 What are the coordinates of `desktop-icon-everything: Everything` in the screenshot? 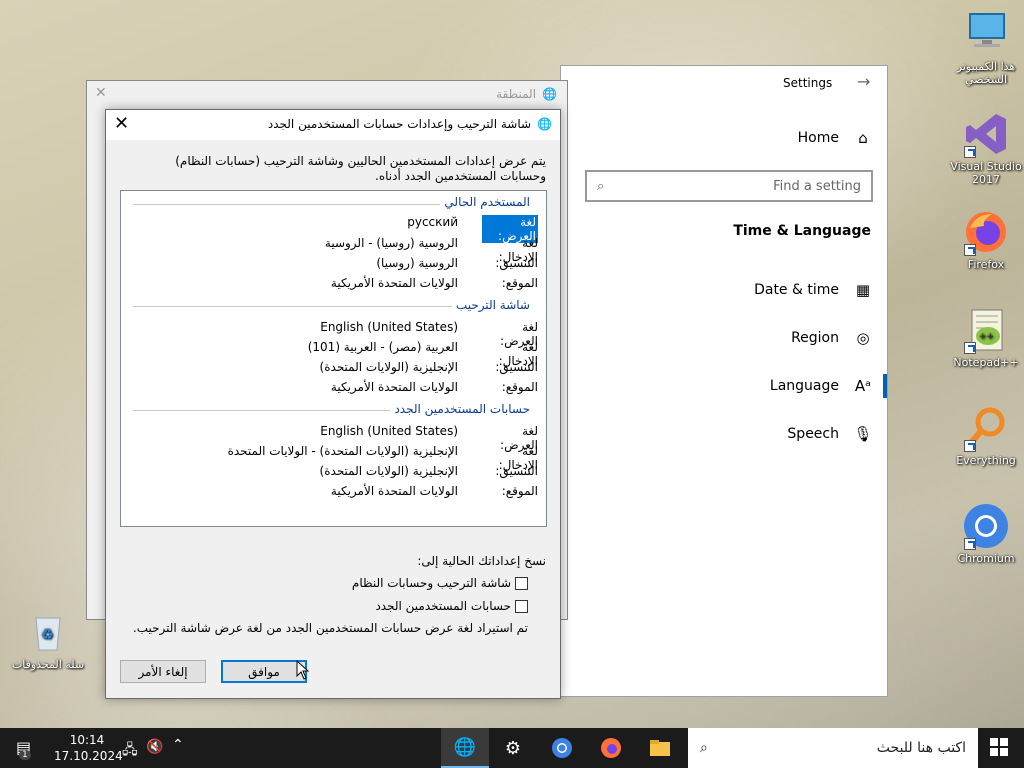 It's located at (985, 435).